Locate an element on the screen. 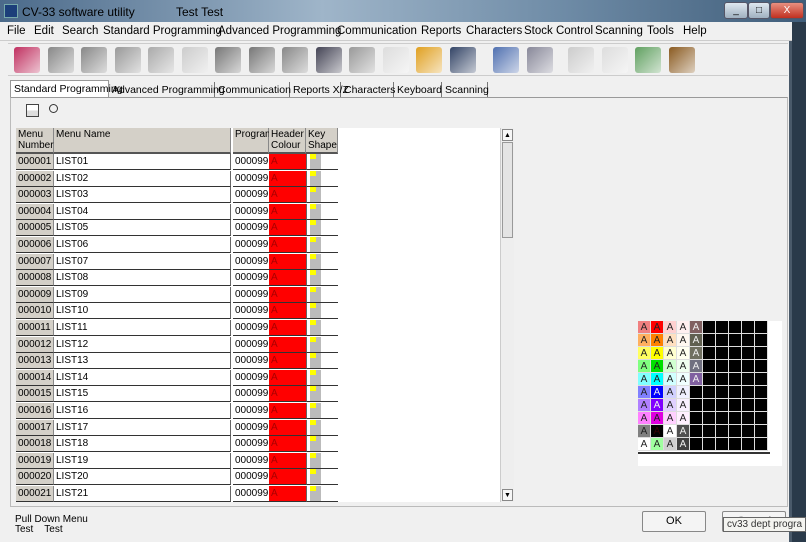  table-row: 000011 LIST11 000099 A is located at coordinates (177, 328).